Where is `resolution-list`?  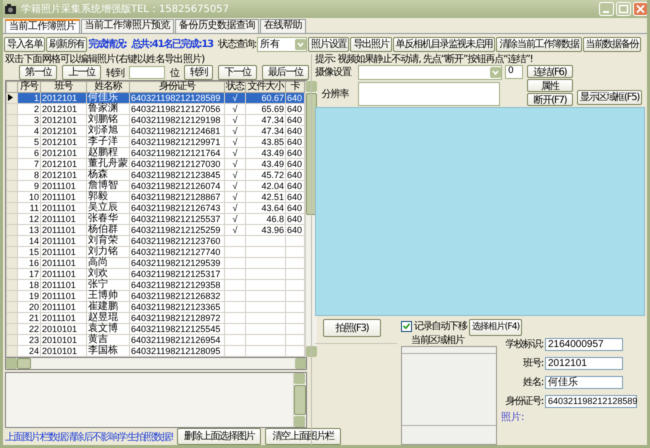 resolution-list is located at coordinates (429, 94).